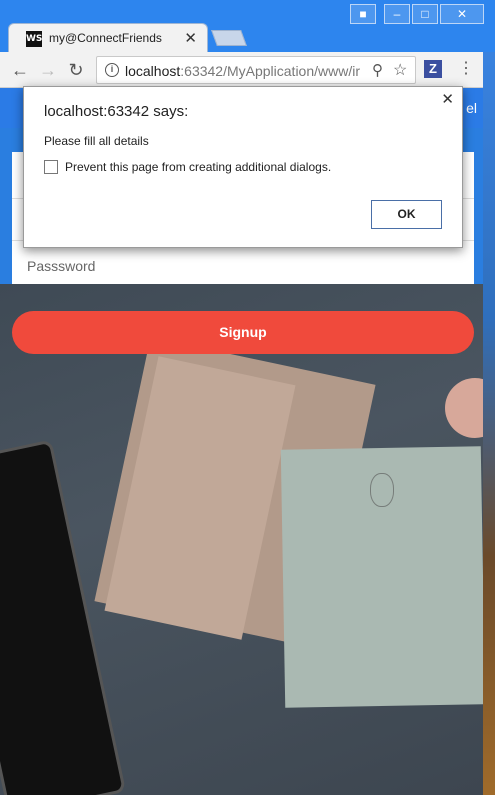 The image size is (495, 795). Describe the element at coordinates (61, 266) in the screenshot. I see `password-field: Passsword` at that location.